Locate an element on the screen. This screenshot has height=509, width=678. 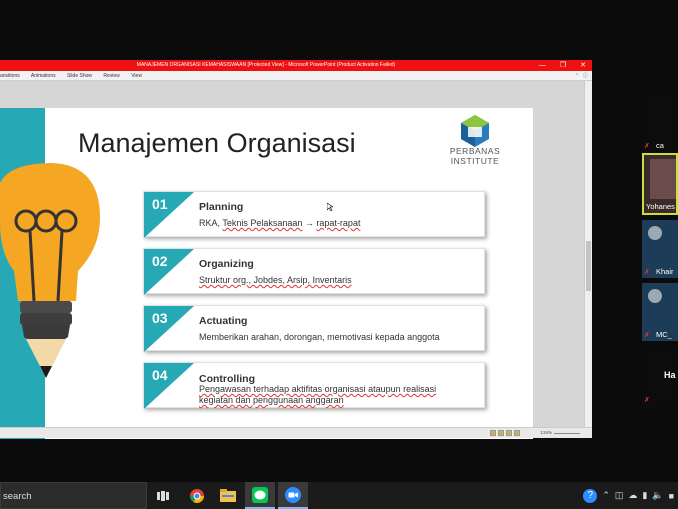
participant-name: Khair is located at coordinates (665, 271).